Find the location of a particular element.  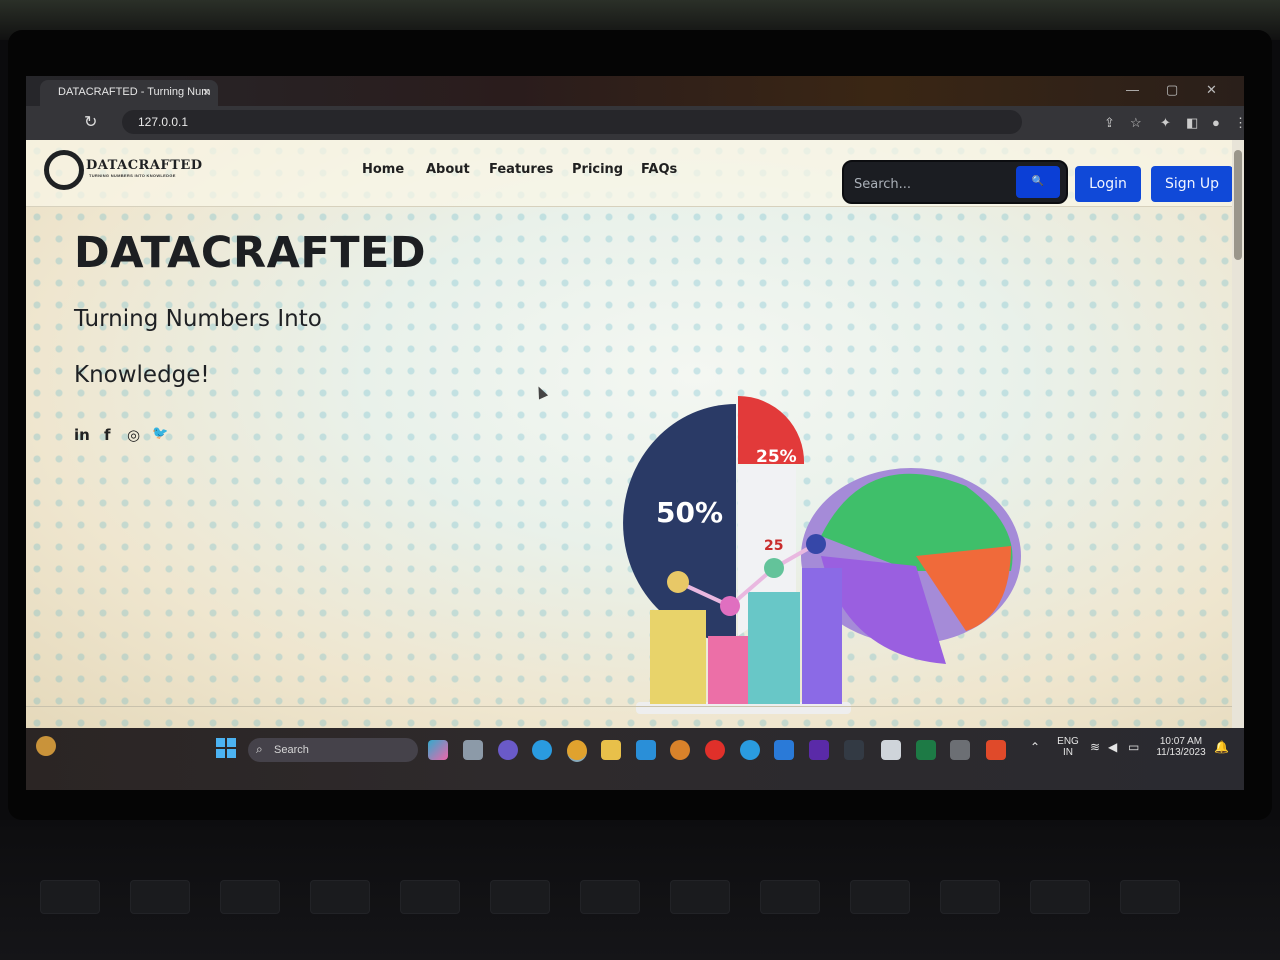

nav-faqs: FAQs is located at coordinates (659, 169).